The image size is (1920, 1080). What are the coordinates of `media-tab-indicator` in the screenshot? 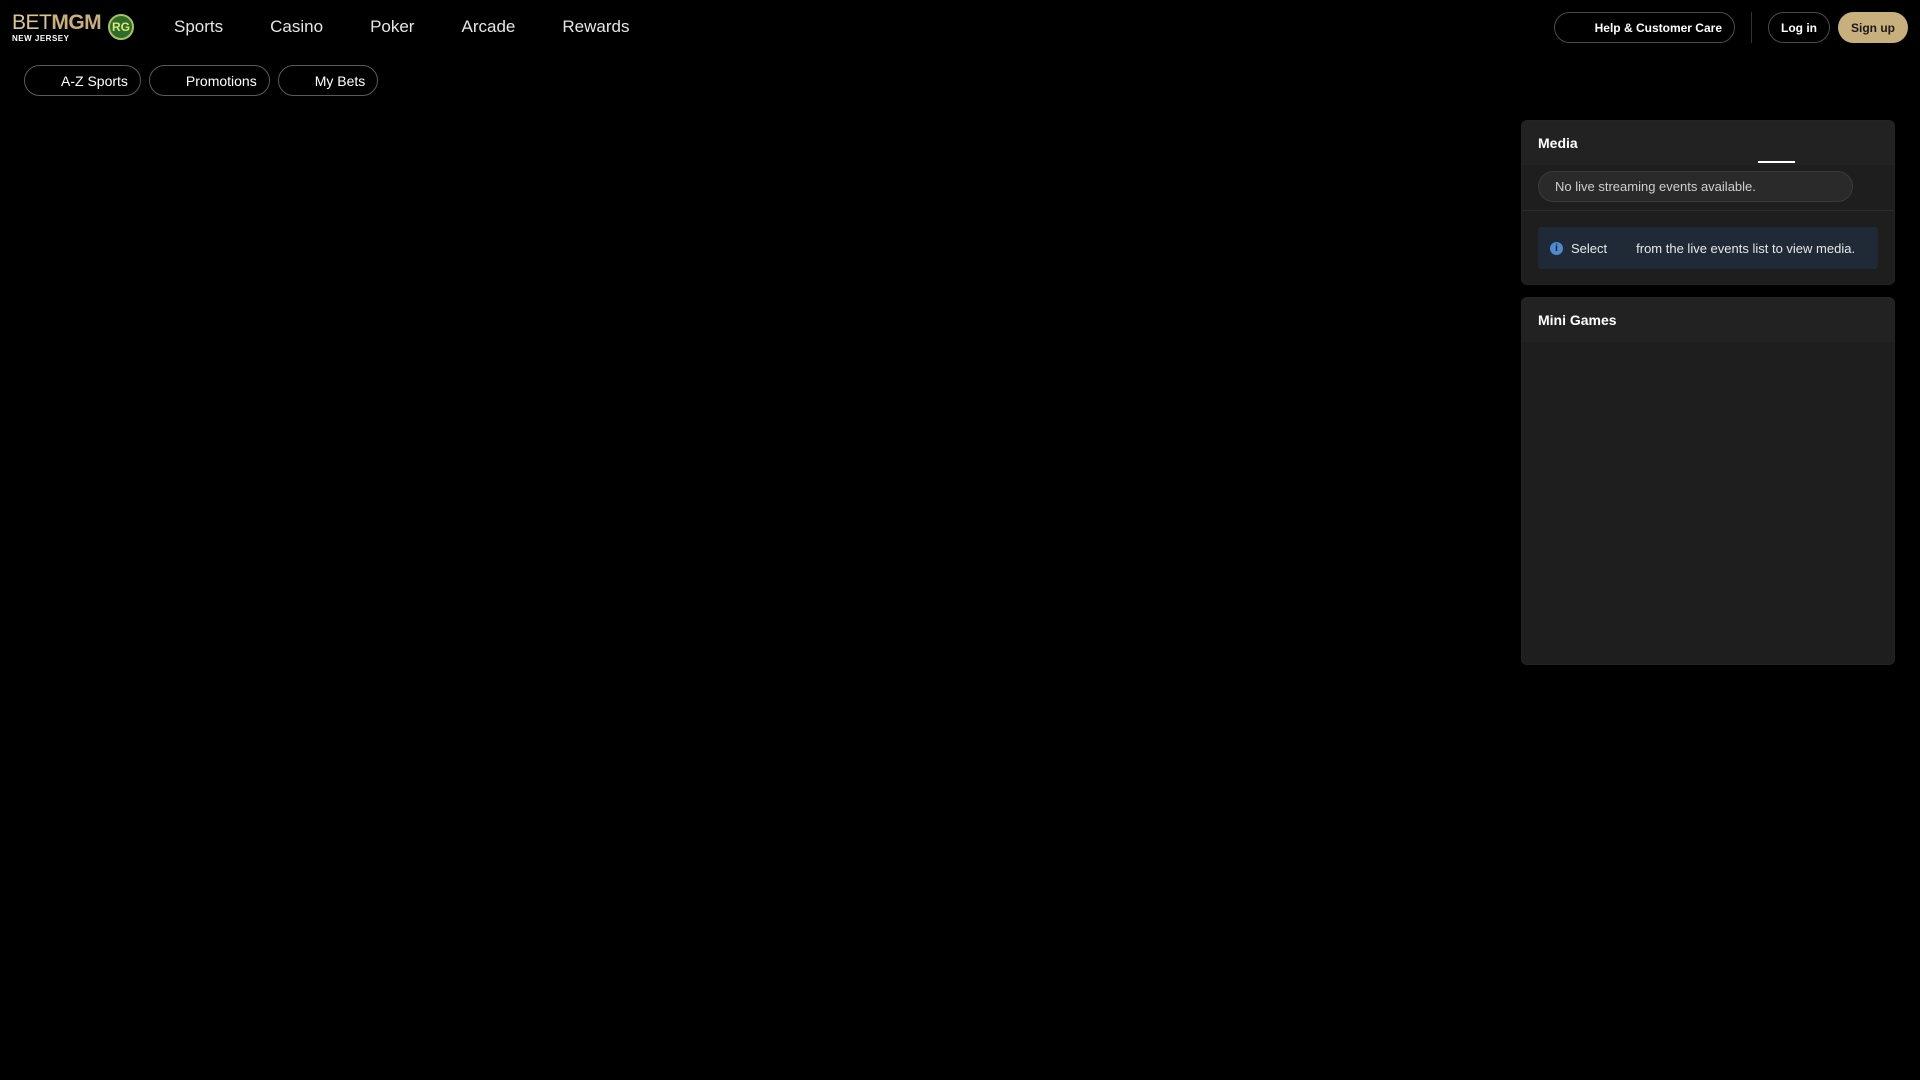 It's located at (1776, 162).